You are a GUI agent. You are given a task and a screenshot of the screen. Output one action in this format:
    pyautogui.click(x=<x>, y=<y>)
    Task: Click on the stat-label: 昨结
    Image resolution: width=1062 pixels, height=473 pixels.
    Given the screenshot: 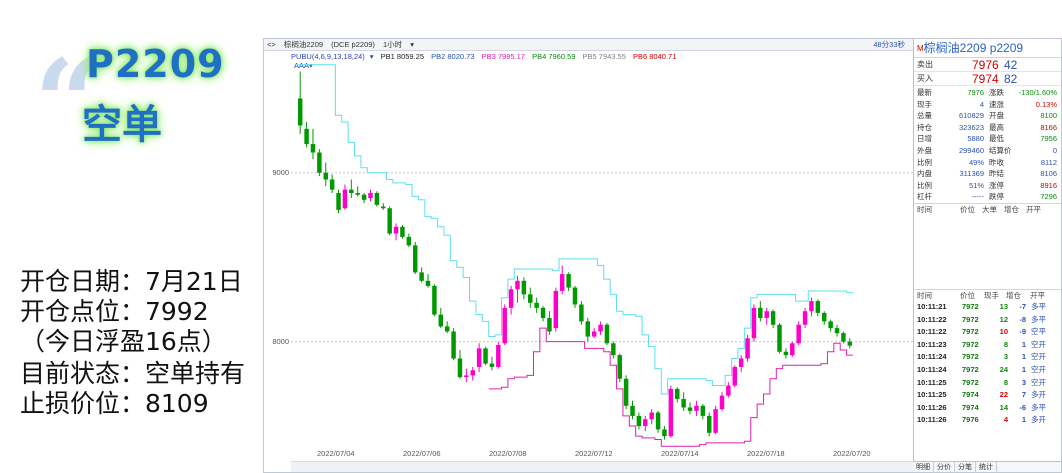 What is the action you would take?
    pyautogui.click(x=996, y=174)
    